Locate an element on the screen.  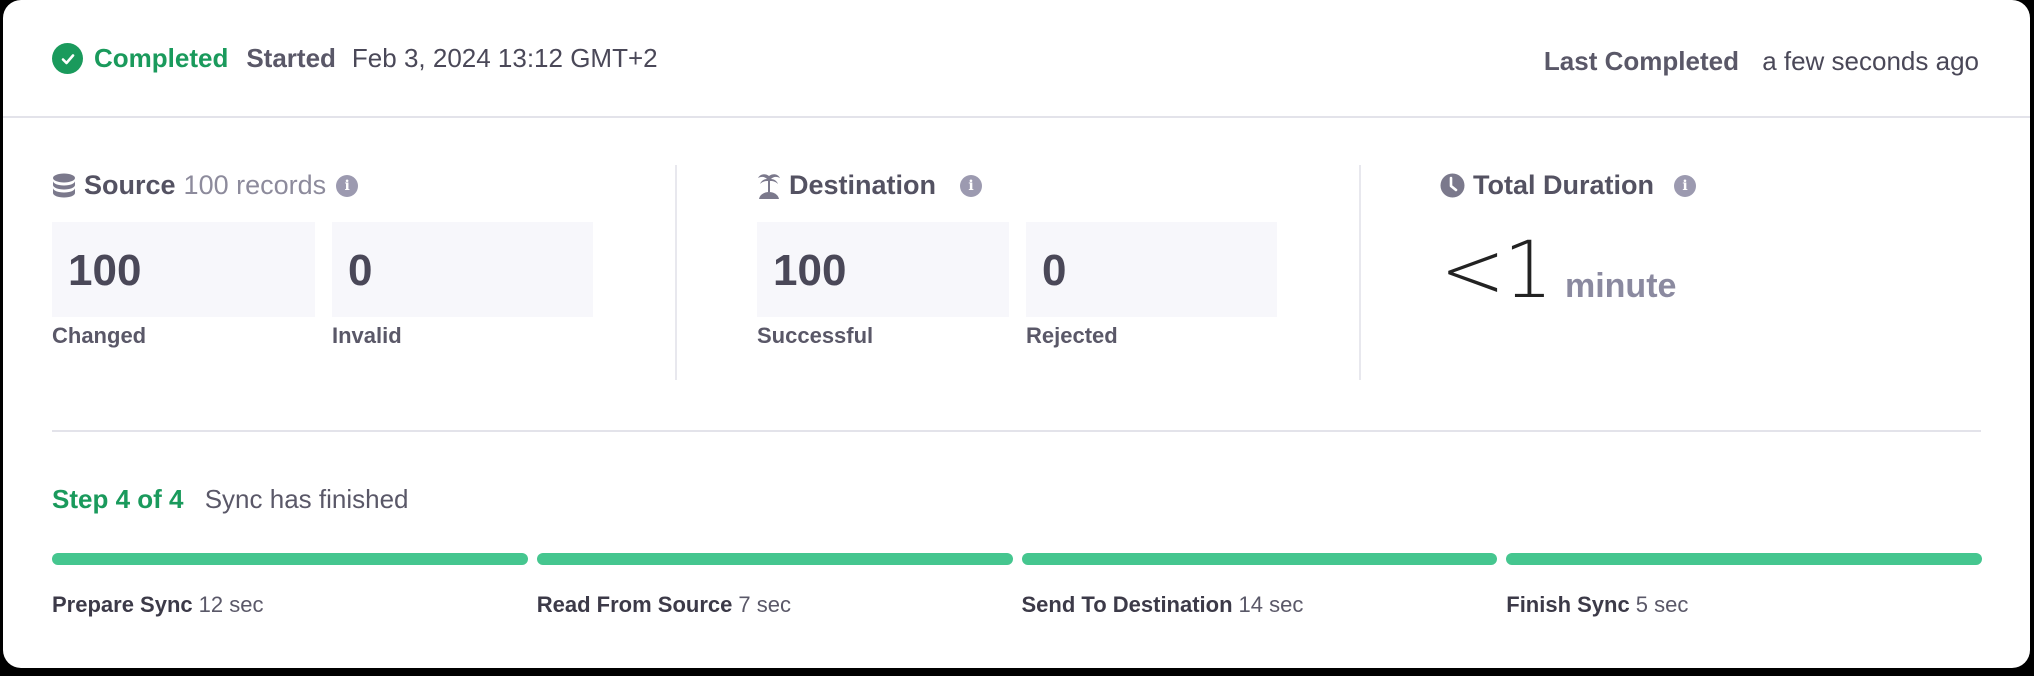
duration-heading: Total Duration i is located at coordinates (1568, 185).